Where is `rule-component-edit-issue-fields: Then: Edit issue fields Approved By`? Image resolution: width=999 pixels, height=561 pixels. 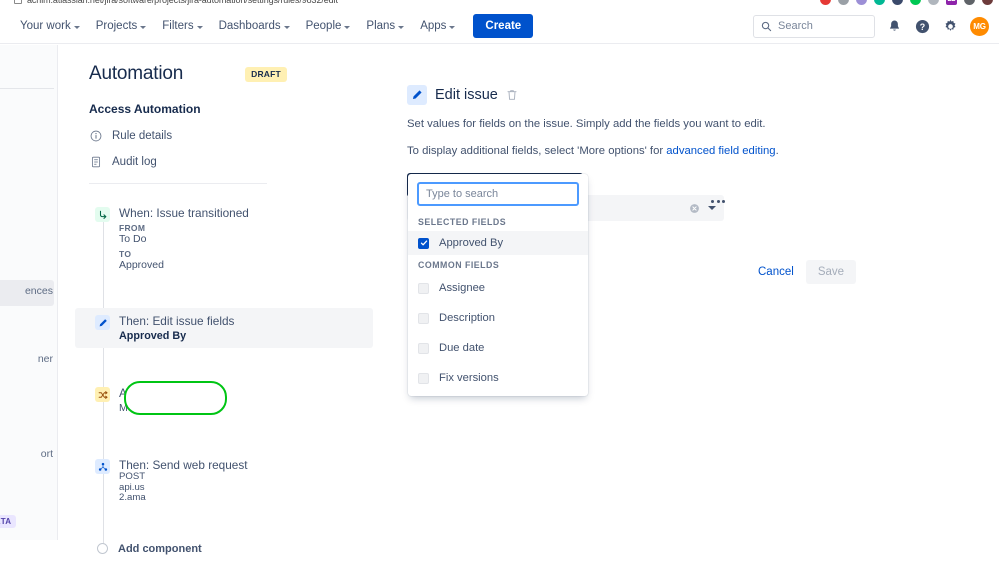
rule-component-edit-issue-fields: Then: Edit issue fields Approved By is located at coordinates (224, 328).